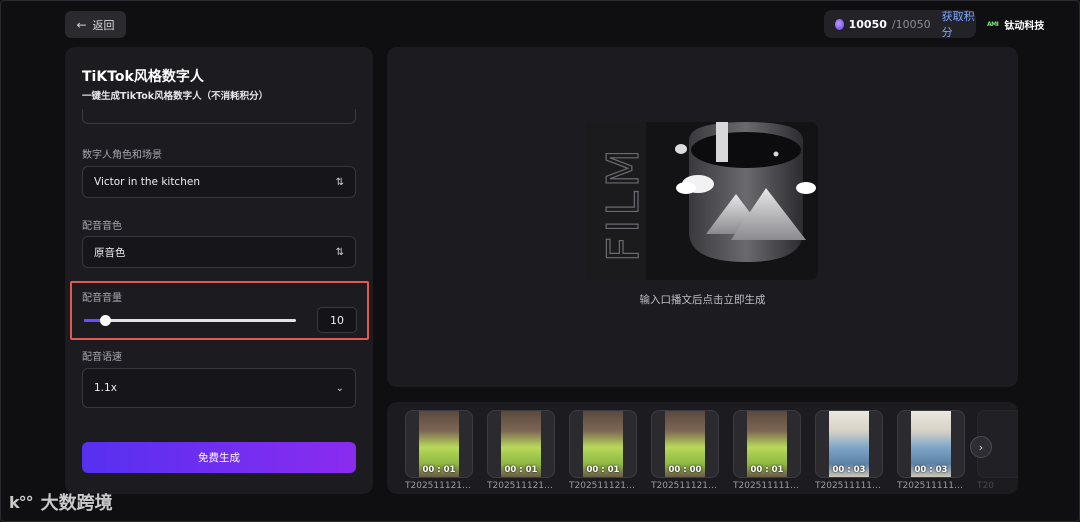  I want to click on back-button: ← 返回, so click(95, 24).